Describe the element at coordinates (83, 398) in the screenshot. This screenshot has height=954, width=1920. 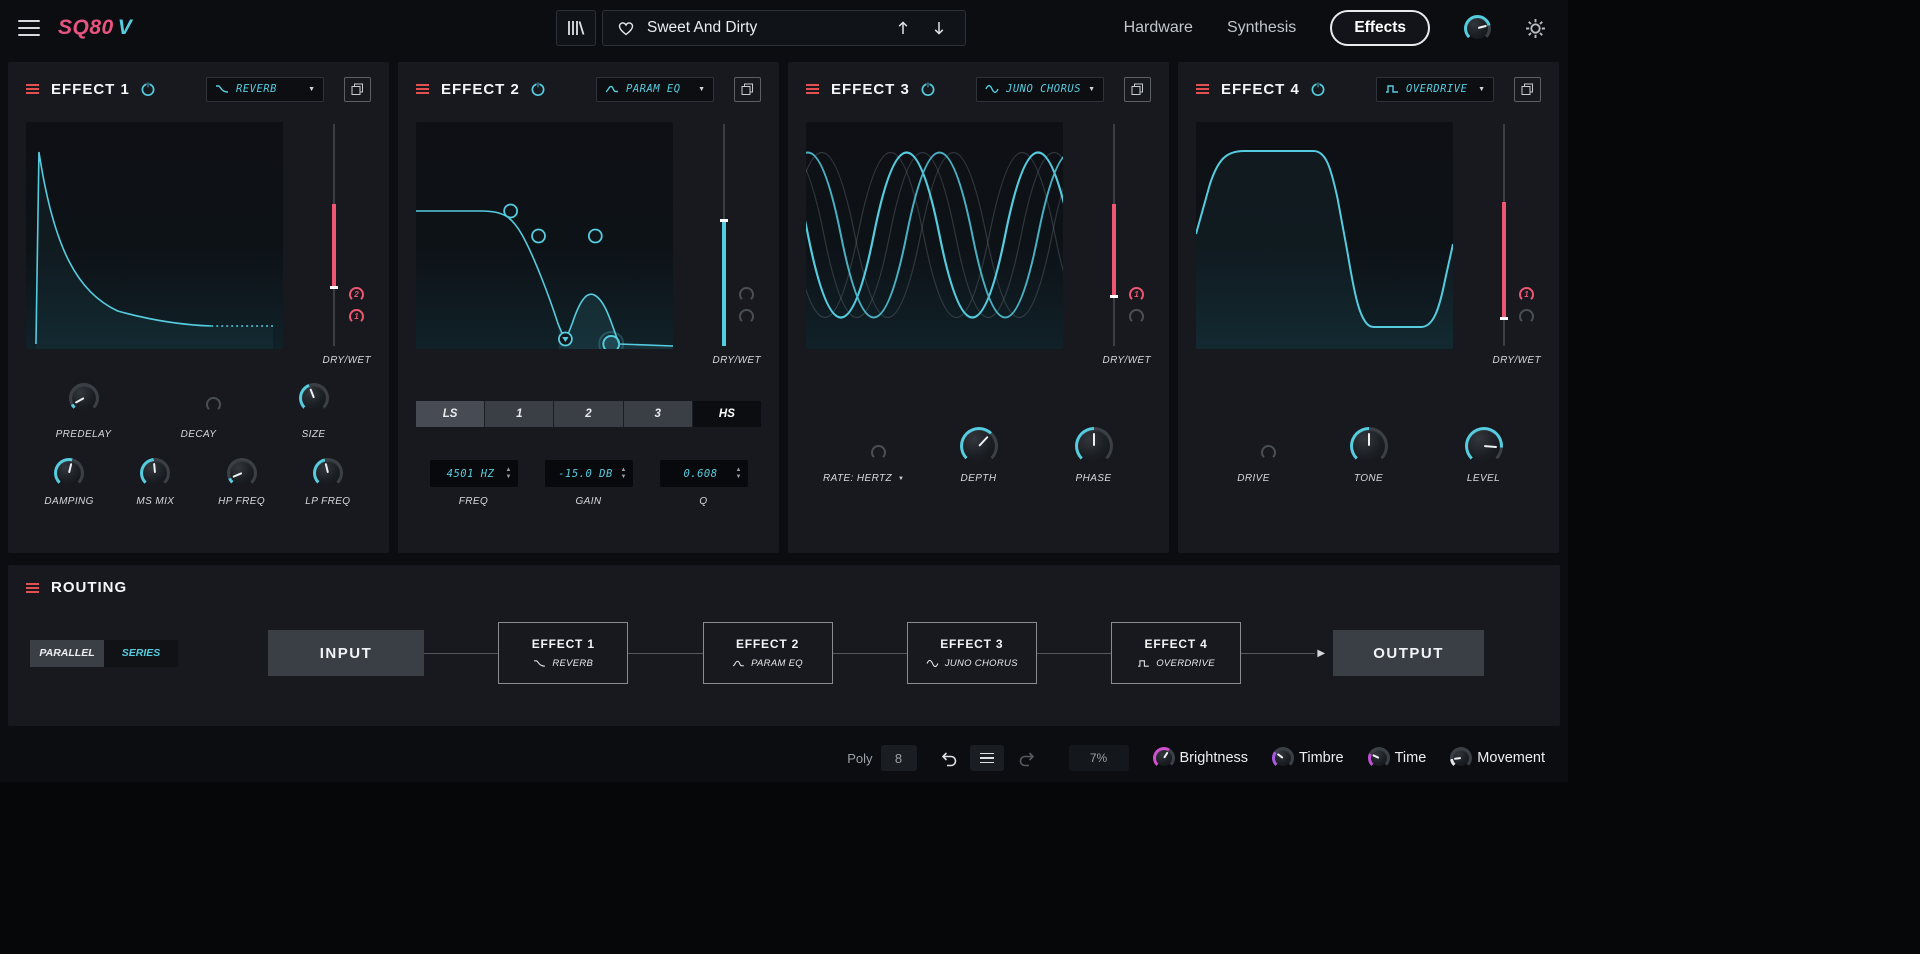
I see `effect1-predelay-knob` at that location.